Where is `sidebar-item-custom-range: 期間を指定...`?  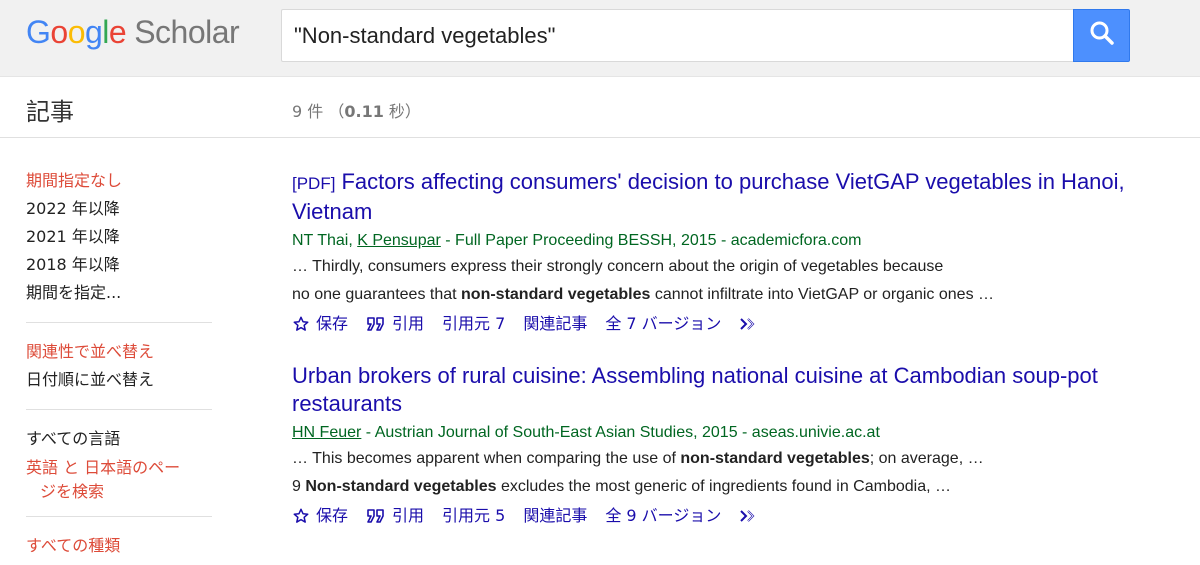 sidebar-item-custom-range: 期間を指定... is located at coordinates (119, 296).